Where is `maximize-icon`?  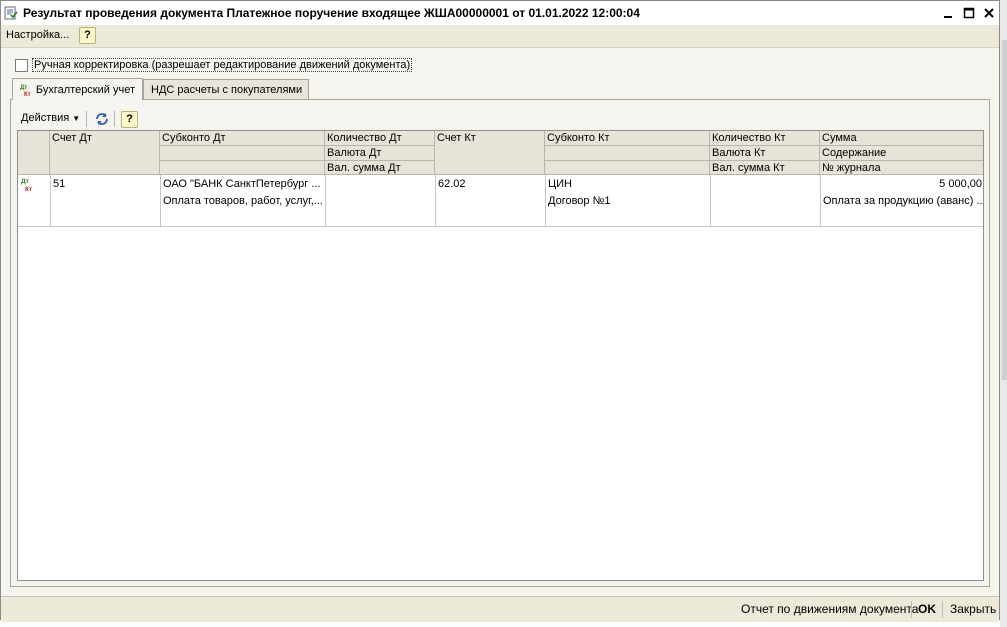
maximize-icon is located at coordinates (969, 13).